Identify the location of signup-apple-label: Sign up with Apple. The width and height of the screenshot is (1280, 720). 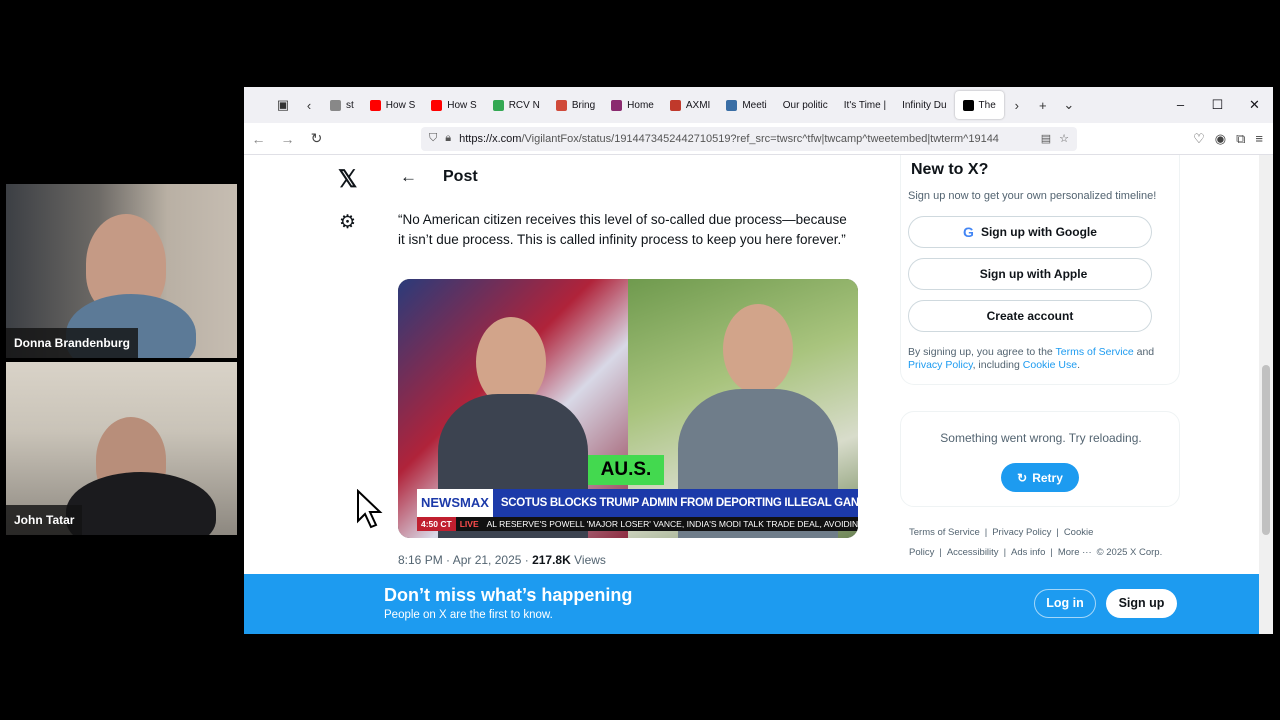
(1033, 274).